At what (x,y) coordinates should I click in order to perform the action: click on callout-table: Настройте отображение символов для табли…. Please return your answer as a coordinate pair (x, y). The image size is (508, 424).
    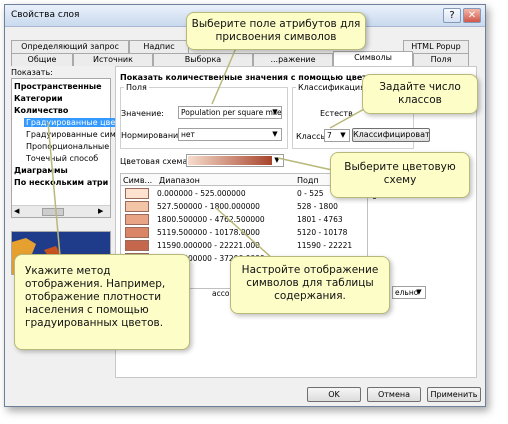
    Looking at the image, I should click on (310, 285).